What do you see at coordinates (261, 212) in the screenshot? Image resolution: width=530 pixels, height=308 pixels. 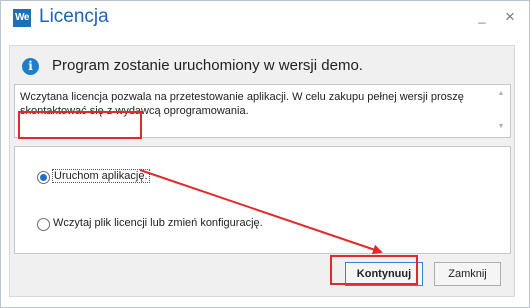 I see `annotation-arrow` at bounding box center [261, 212].